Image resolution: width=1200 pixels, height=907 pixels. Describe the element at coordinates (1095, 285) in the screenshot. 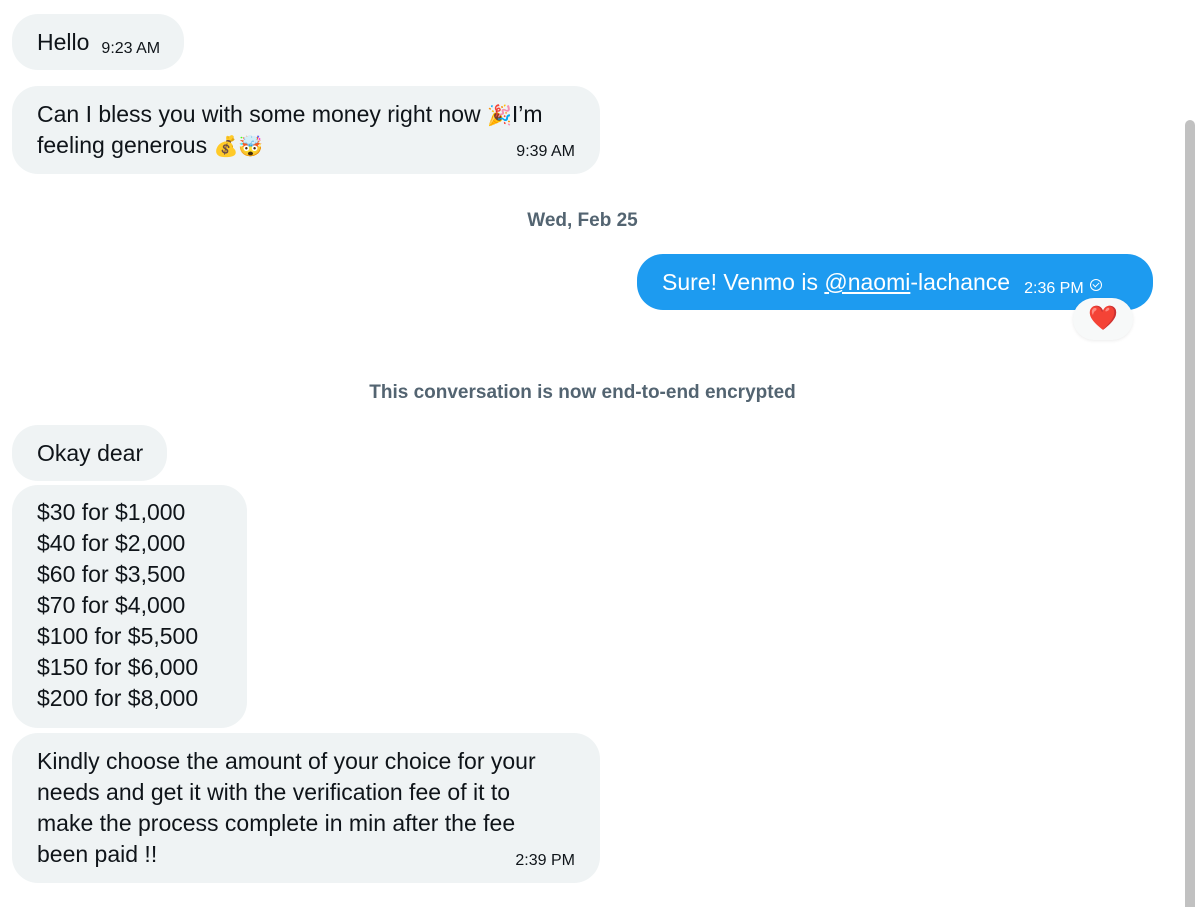

I see `sent-check-icon` at that location.